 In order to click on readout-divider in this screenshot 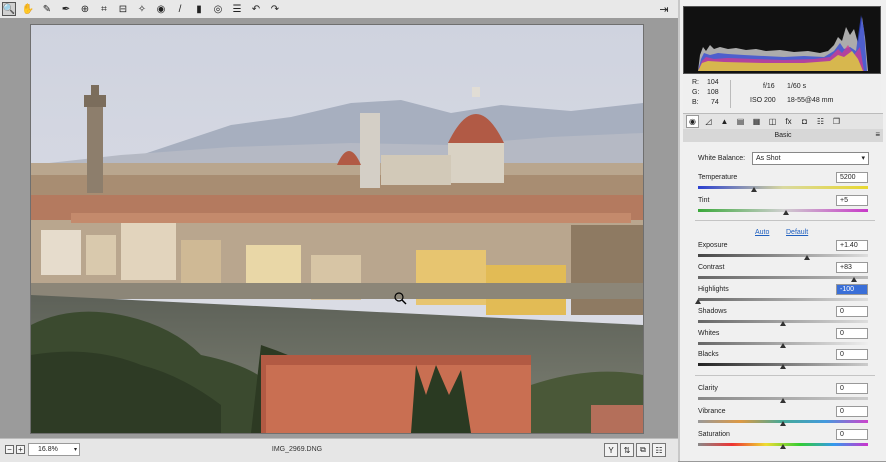, I will do `click(730, 94)`.